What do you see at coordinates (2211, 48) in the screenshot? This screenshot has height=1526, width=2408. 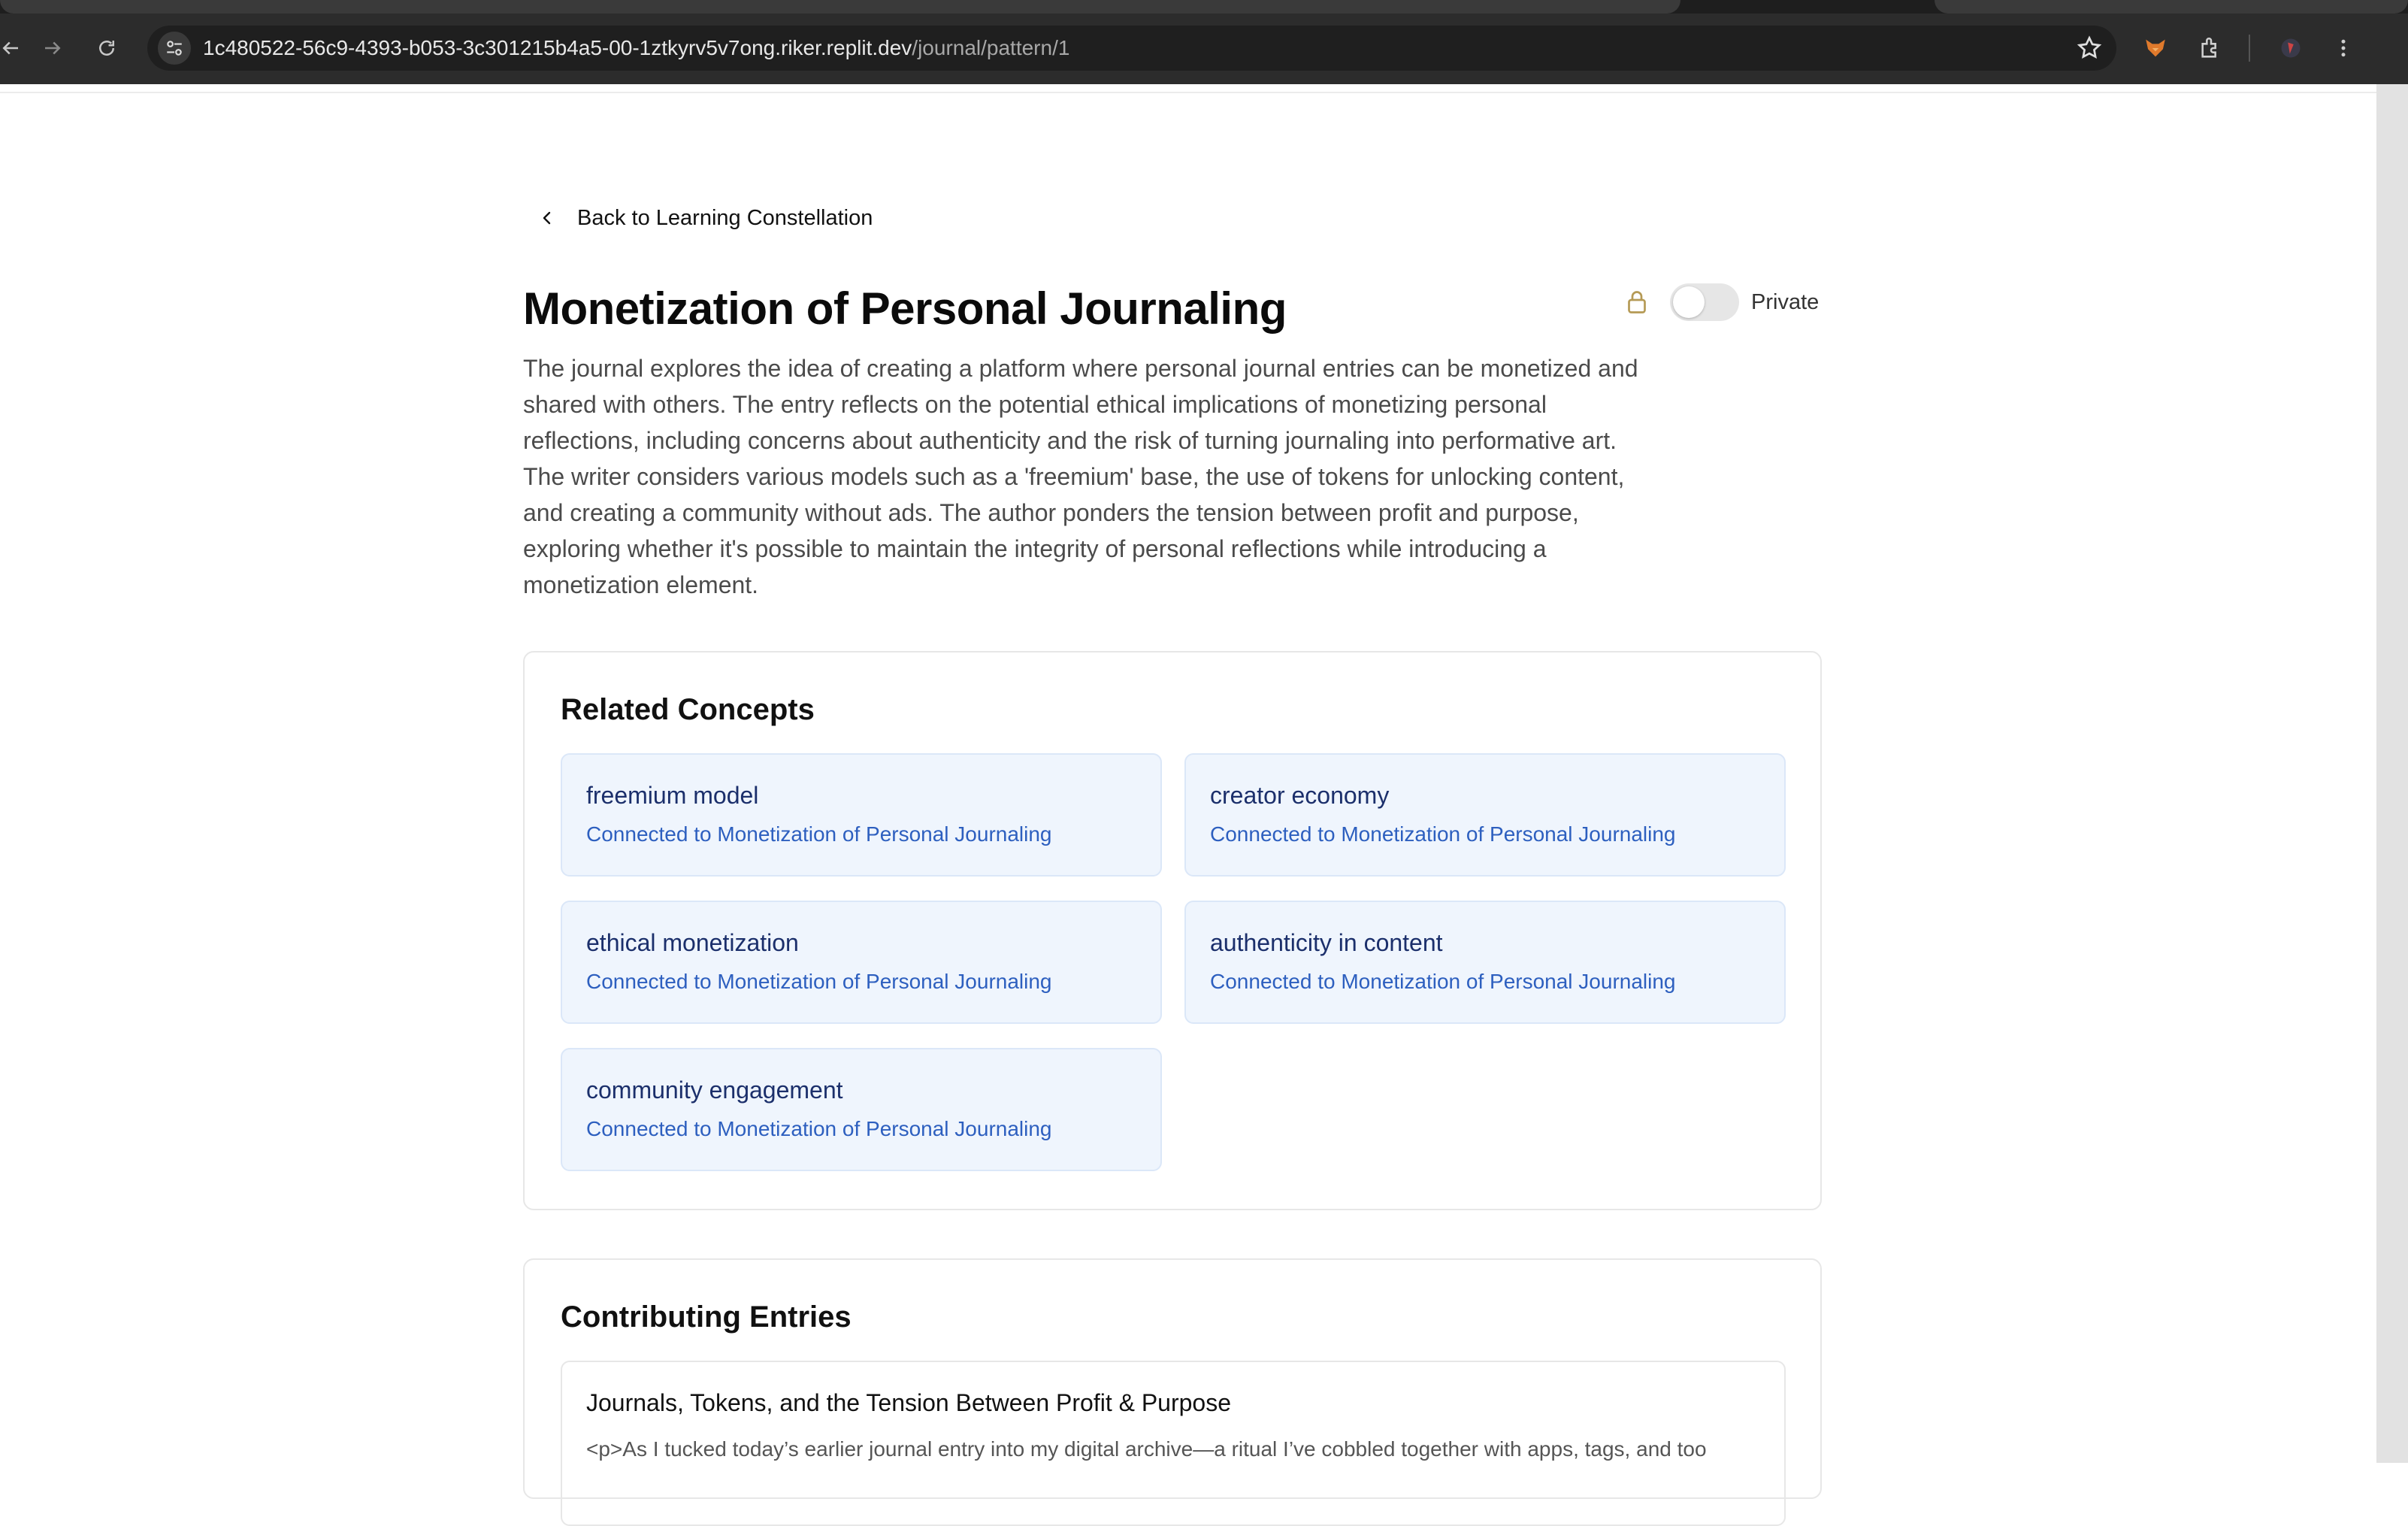 I see `puzzle-extension-icon` at bounding box center [2211, 48].